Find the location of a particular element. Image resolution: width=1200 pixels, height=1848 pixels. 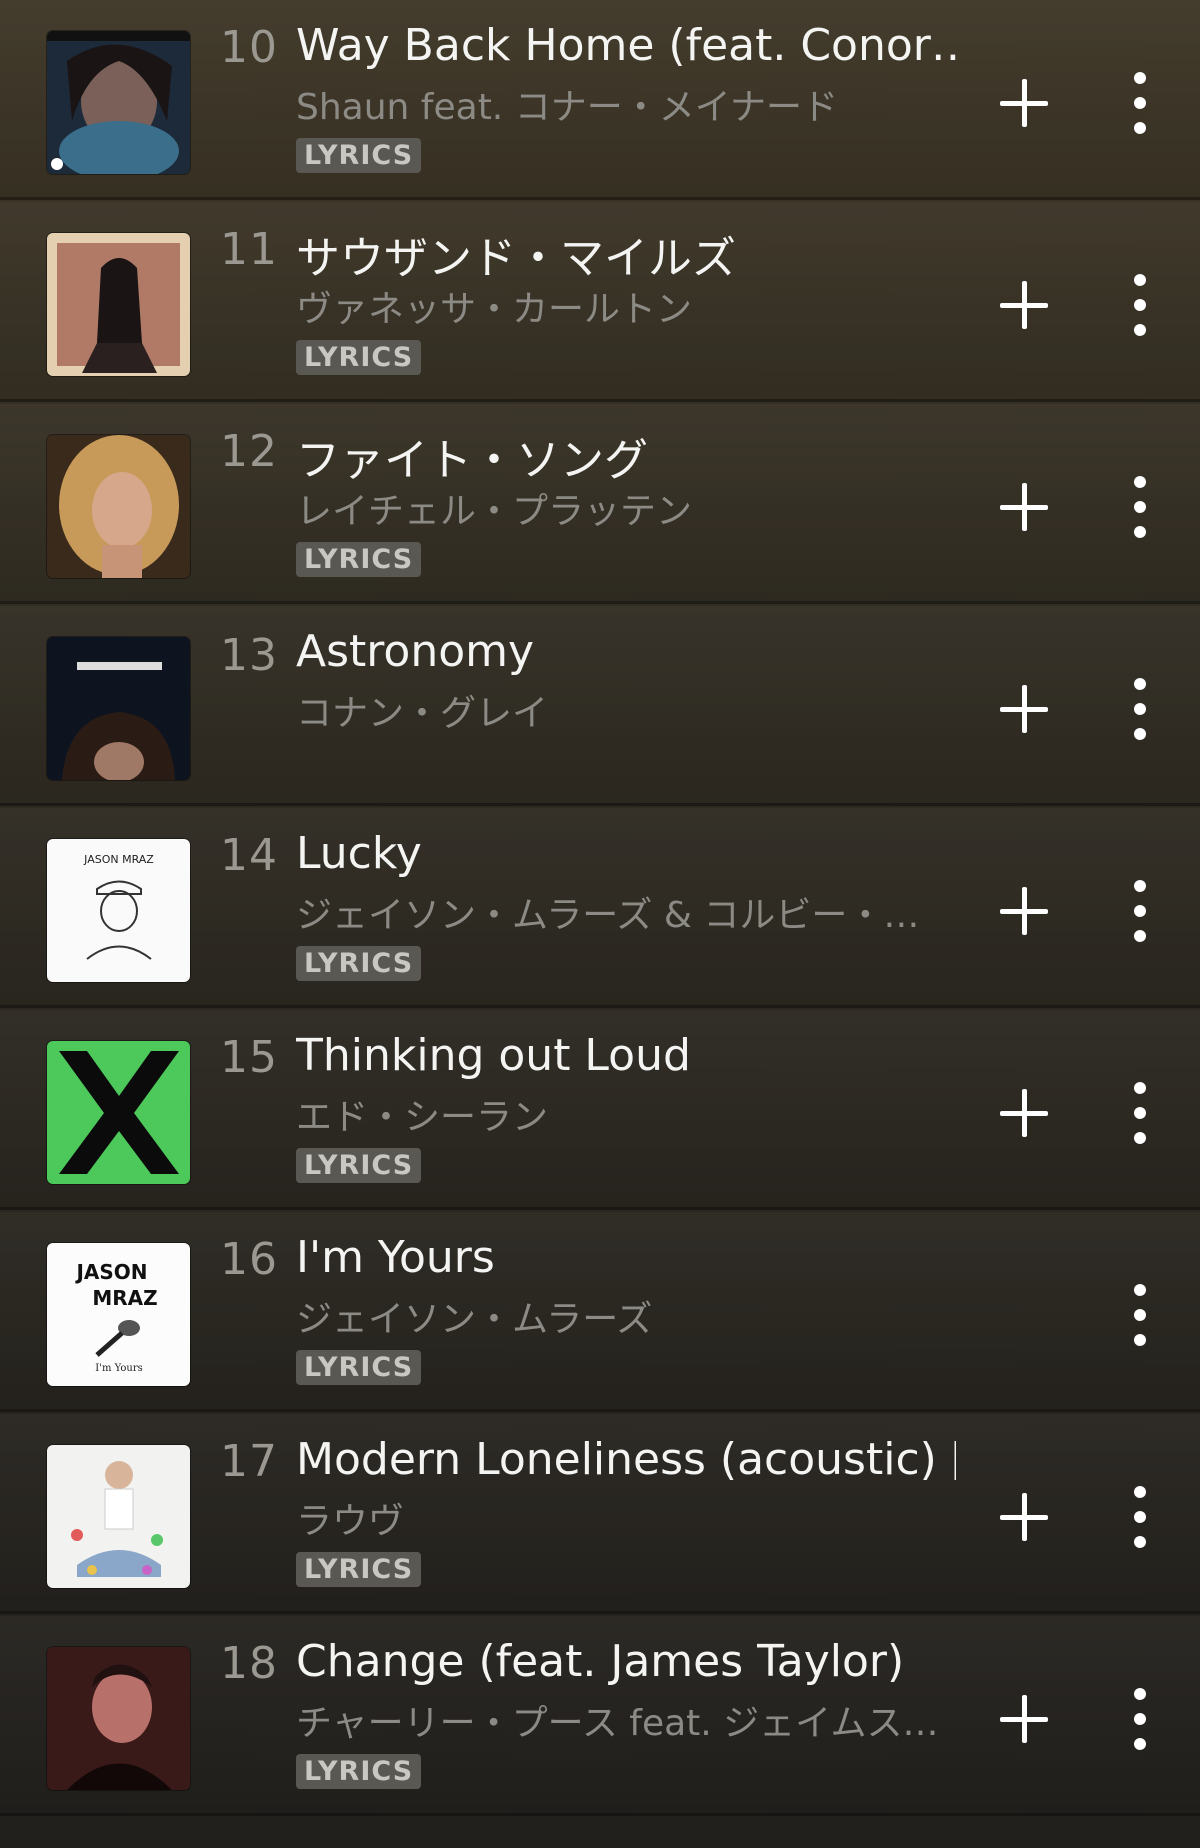

track-row: 13 Astronomy コナン・グレイ is located at coordinates (600, 706).